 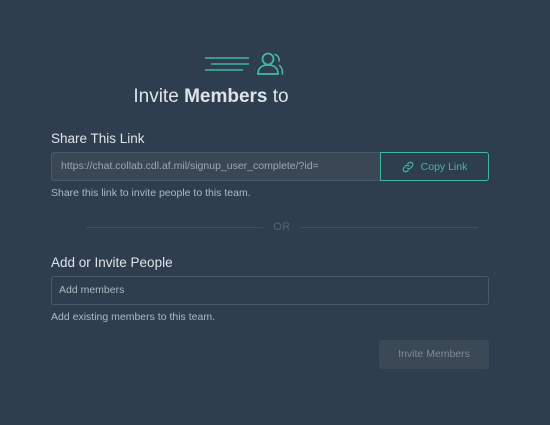 What do you see at coordinates (434, 354) in the screenshot?
I see `invite-members-button: Invite Members` at bounding box center [434, 354].